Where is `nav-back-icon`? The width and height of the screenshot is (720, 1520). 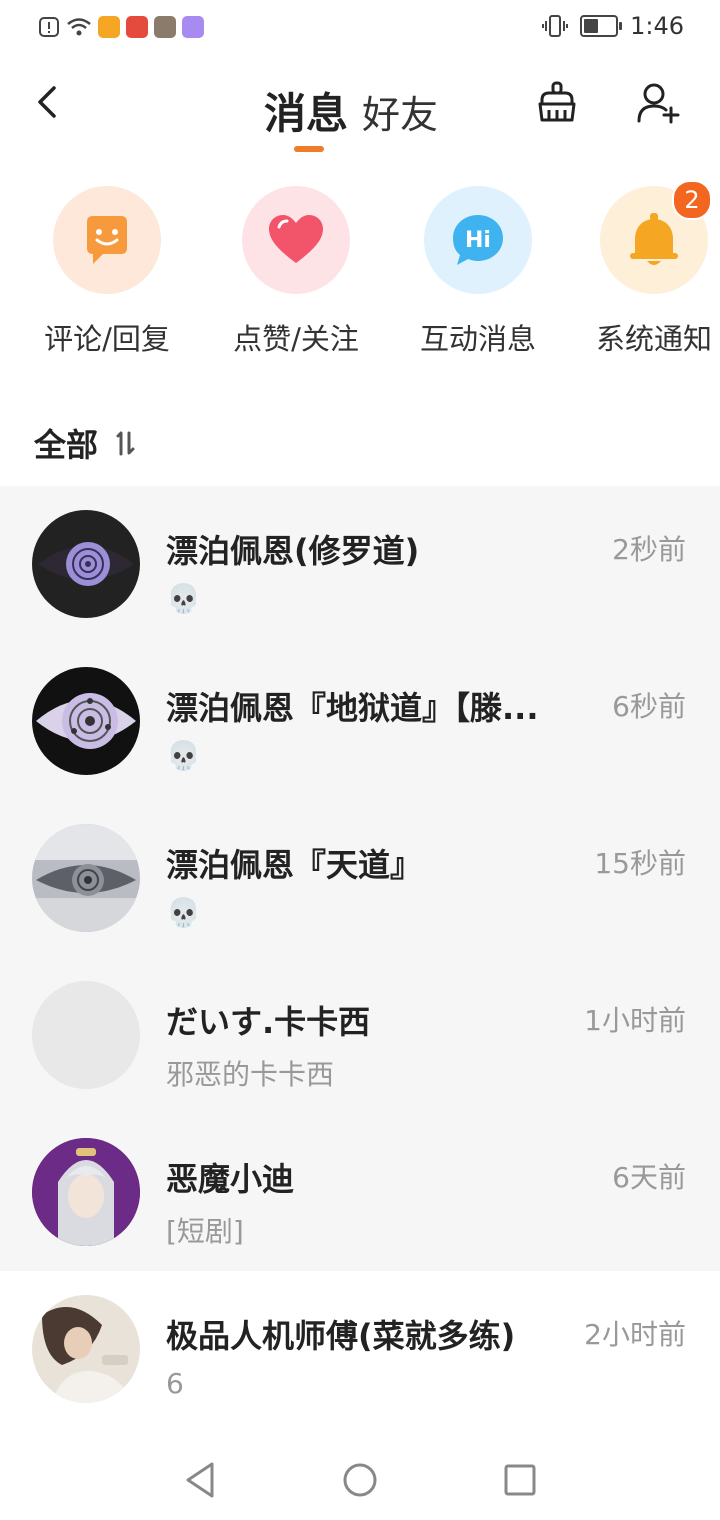
nav-back-icon is located at coordinates (200, 1480).